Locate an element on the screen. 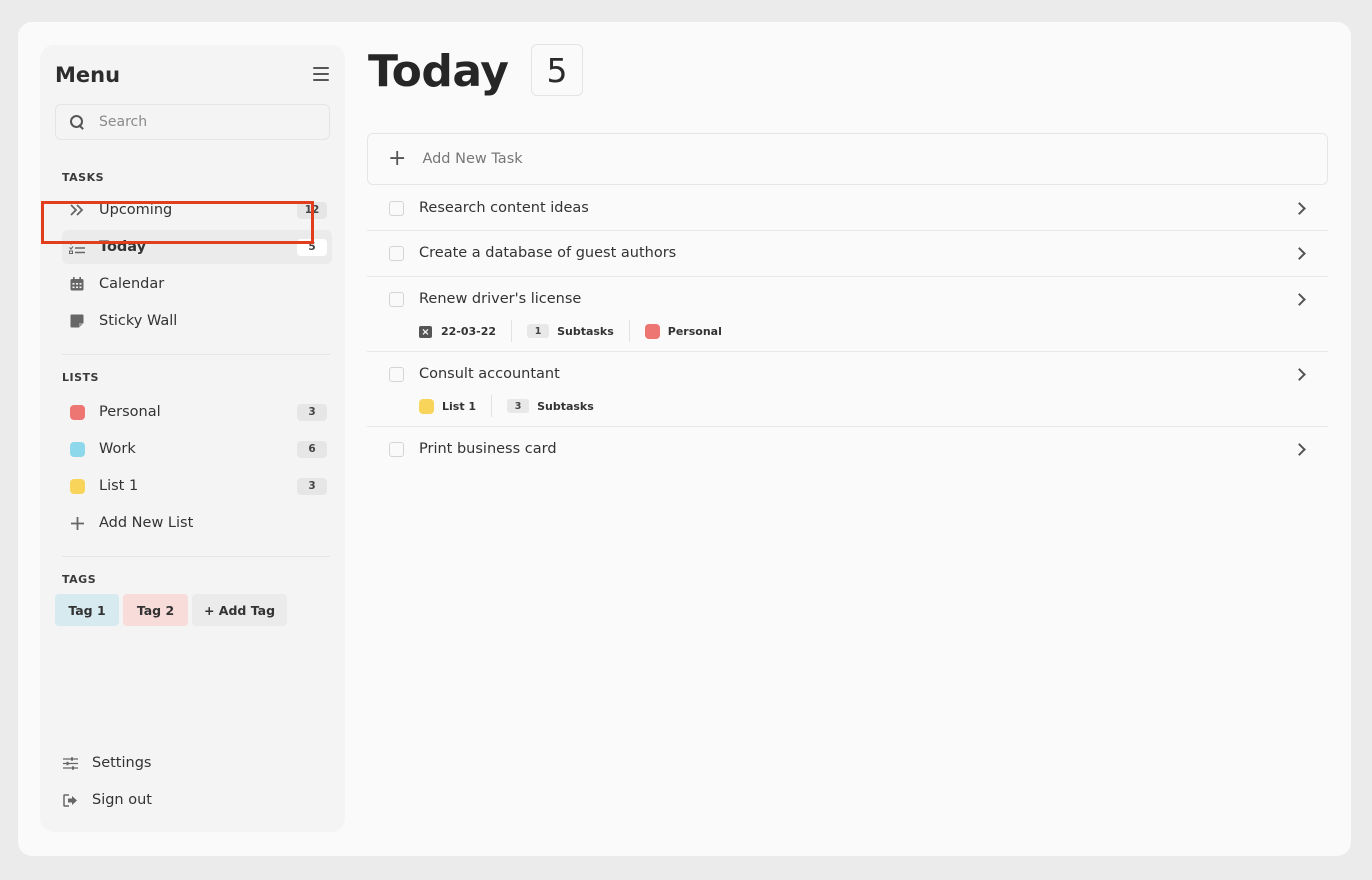 The width and height of the screenshot is (1372, 880). settings-label: Settings is located at coordinates (122, 763).